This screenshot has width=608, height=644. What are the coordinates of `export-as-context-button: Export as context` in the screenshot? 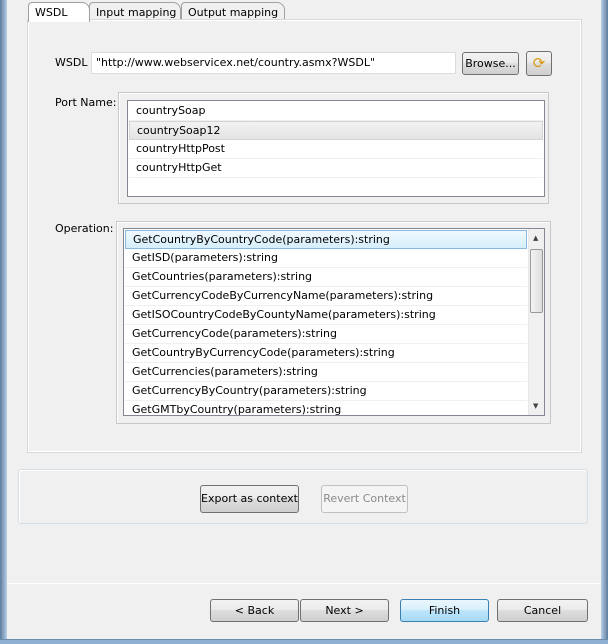 It's located at (249, 499).